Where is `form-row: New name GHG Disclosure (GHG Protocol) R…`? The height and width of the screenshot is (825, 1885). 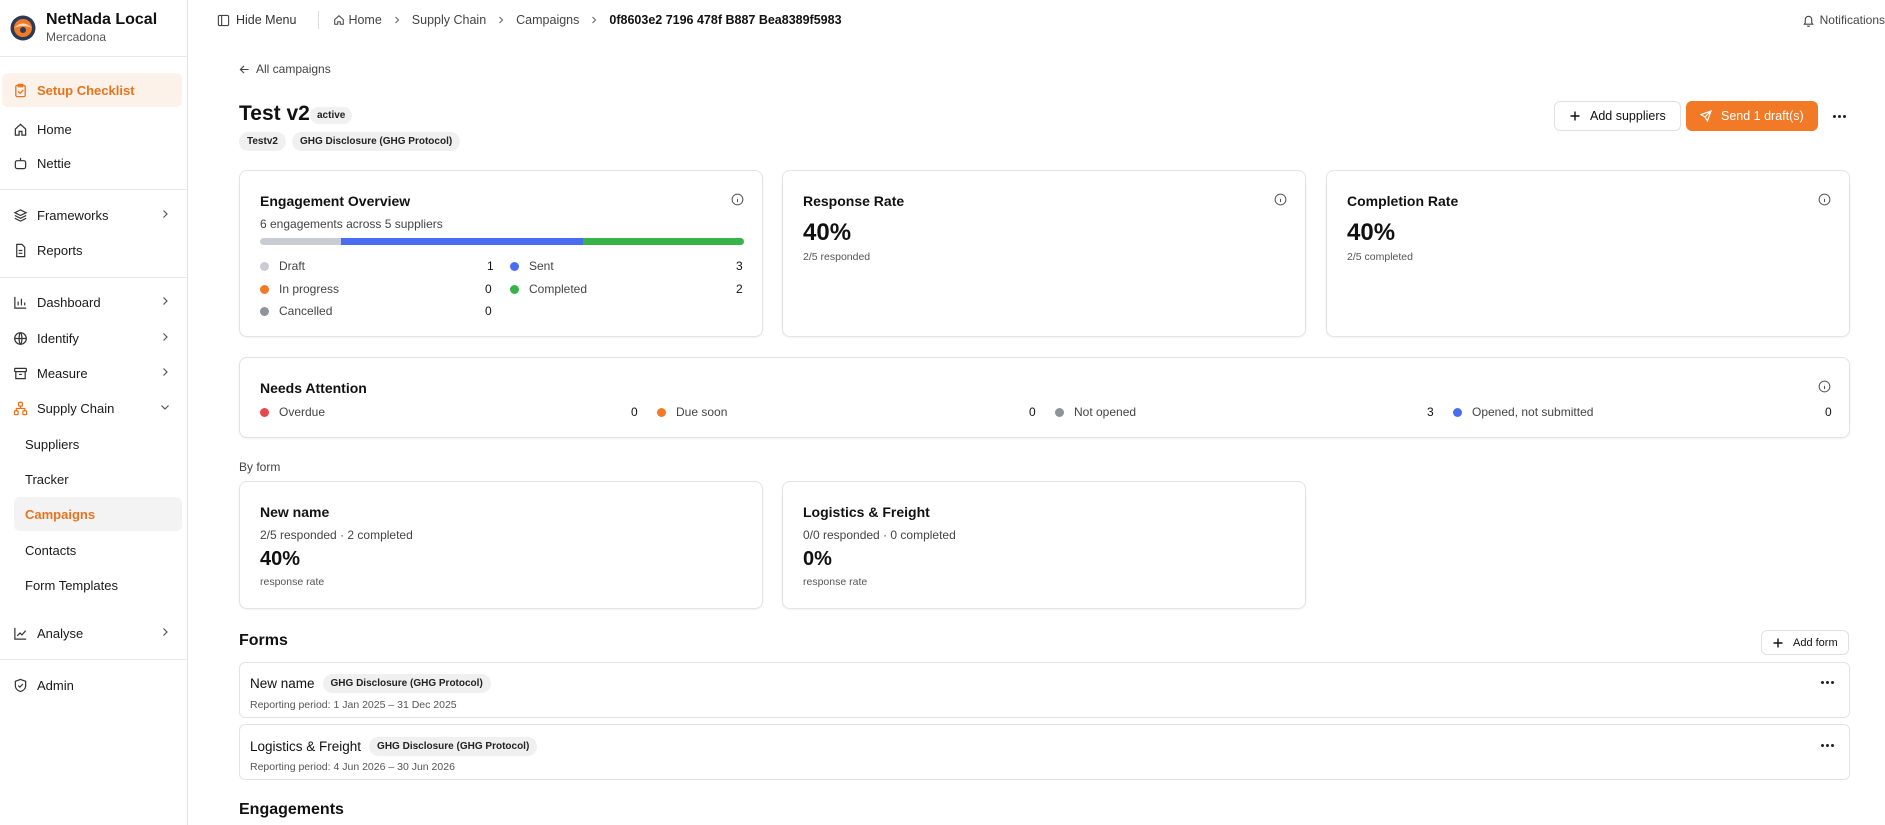 form-row: New name GHG Disclosure (GHG Protocol) R… is located at coordinates (1044, 690).